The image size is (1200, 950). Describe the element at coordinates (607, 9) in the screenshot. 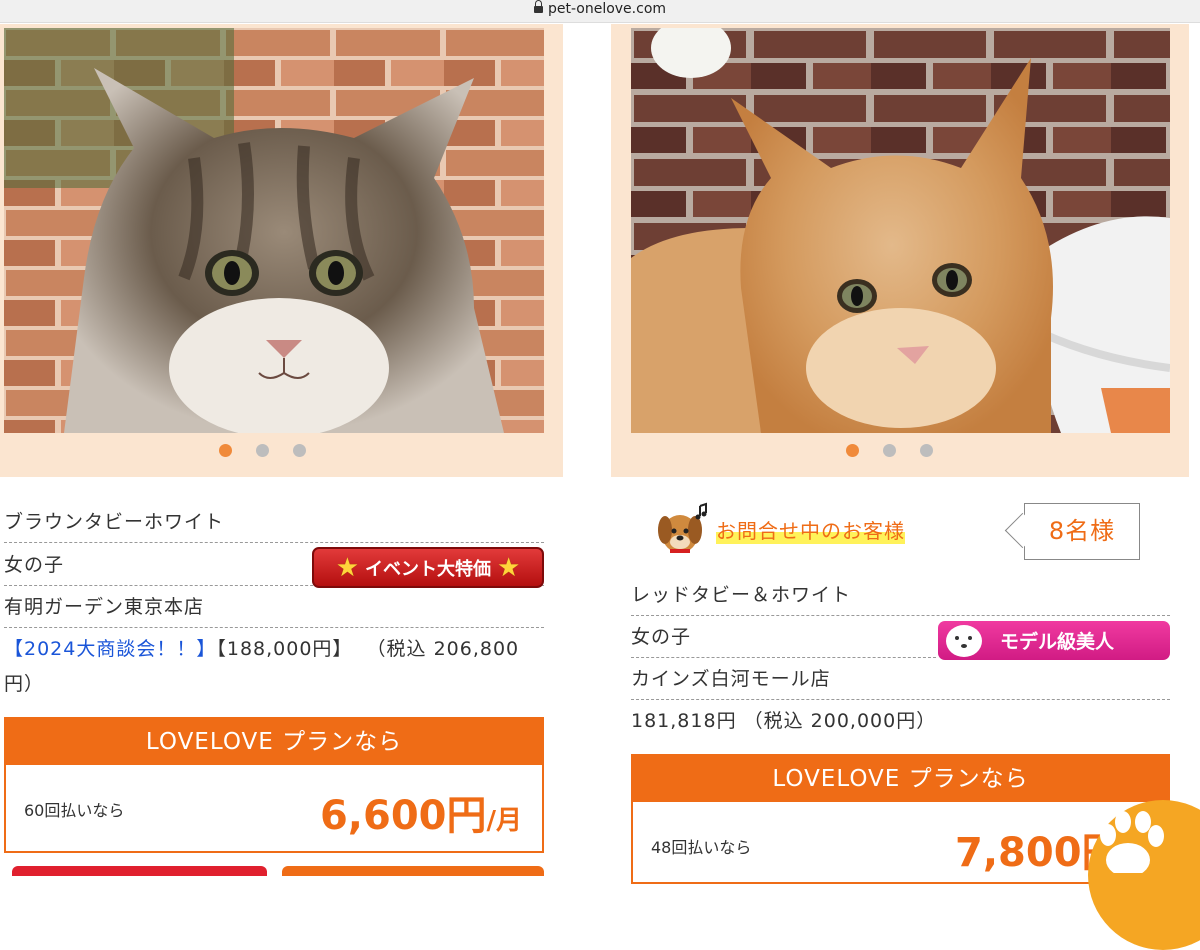

I see `url-text: pet-onelove.com` at that location.